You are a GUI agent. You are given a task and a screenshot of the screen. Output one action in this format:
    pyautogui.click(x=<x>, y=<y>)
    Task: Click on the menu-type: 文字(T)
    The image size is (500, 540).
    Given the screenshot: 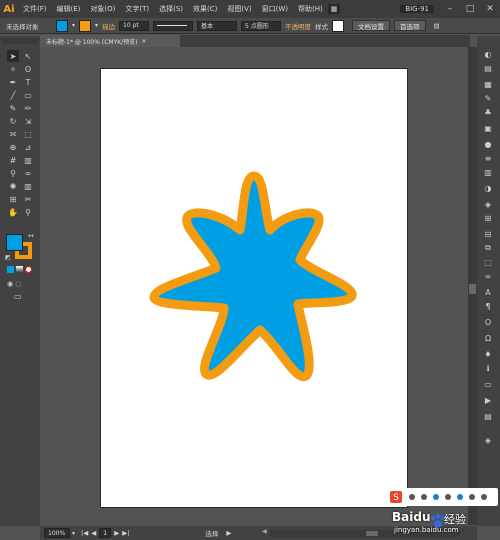 What is the action you would take?
    pyautogui.click(x=137, y=9)
    